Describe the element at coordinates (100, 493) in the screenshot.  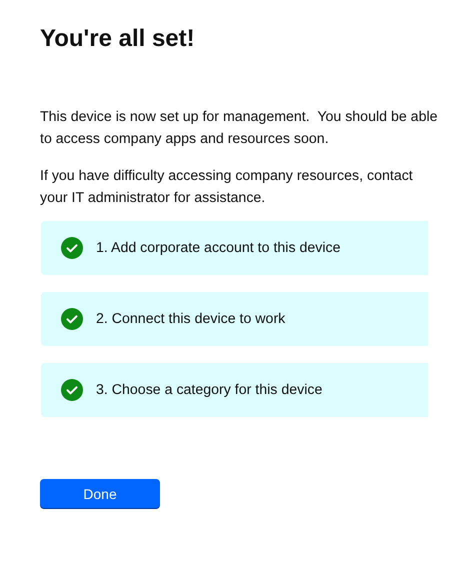
I see `done-button: Done` at that location.